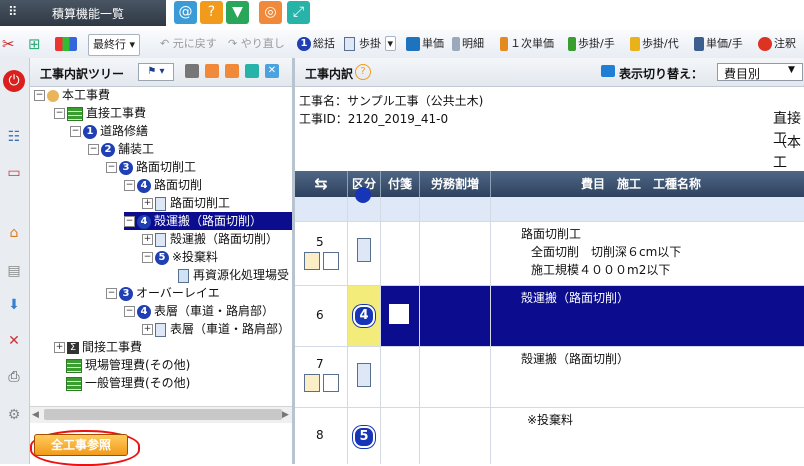 This screenshot has height=466, width=804. I want to click on table-row: 8 5 ※投棄料, so click(549, 436).